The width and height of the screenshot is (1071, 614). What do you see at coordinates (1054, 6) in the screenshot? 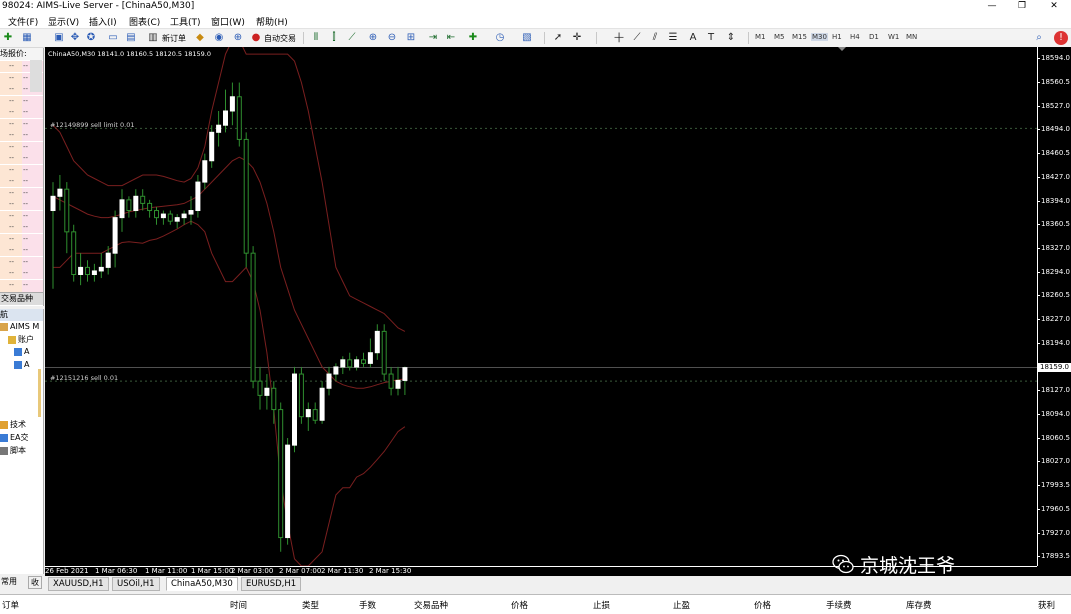
I see `close-button: ✕` at bounding box center [1054, 6].